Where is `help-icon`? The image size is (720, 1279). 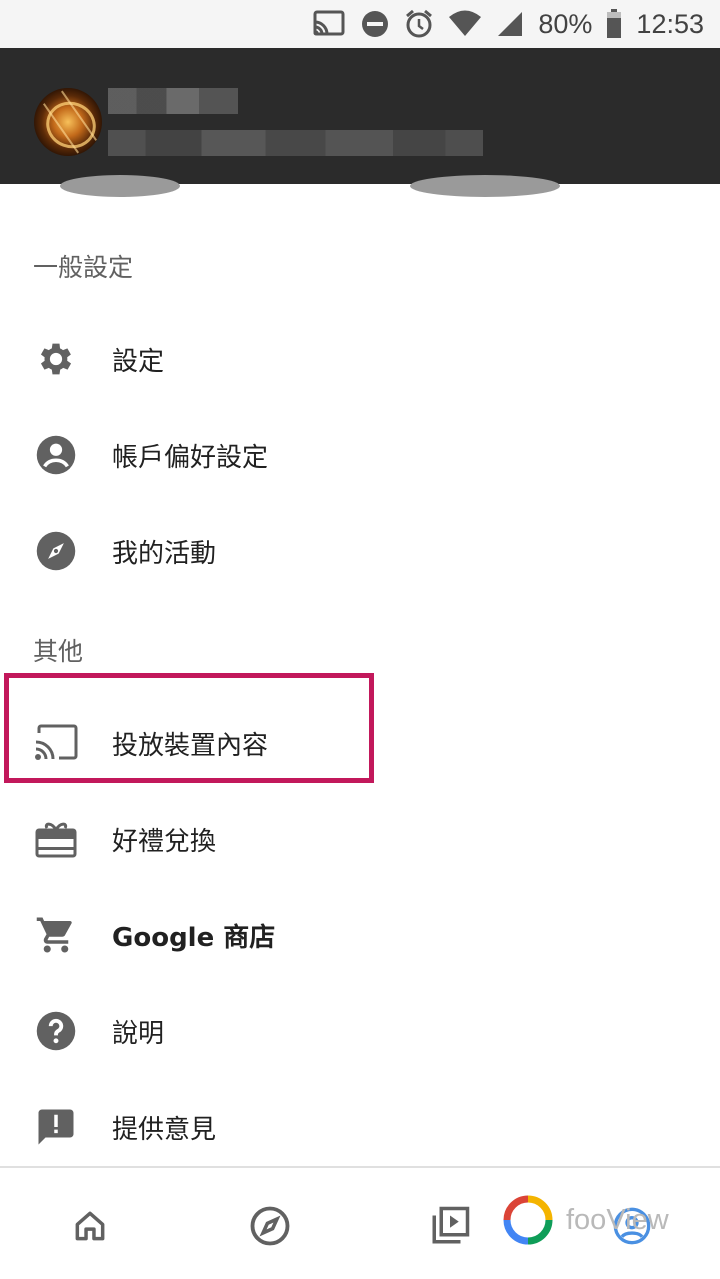
help-icon is located at coordinates (56, 1031).